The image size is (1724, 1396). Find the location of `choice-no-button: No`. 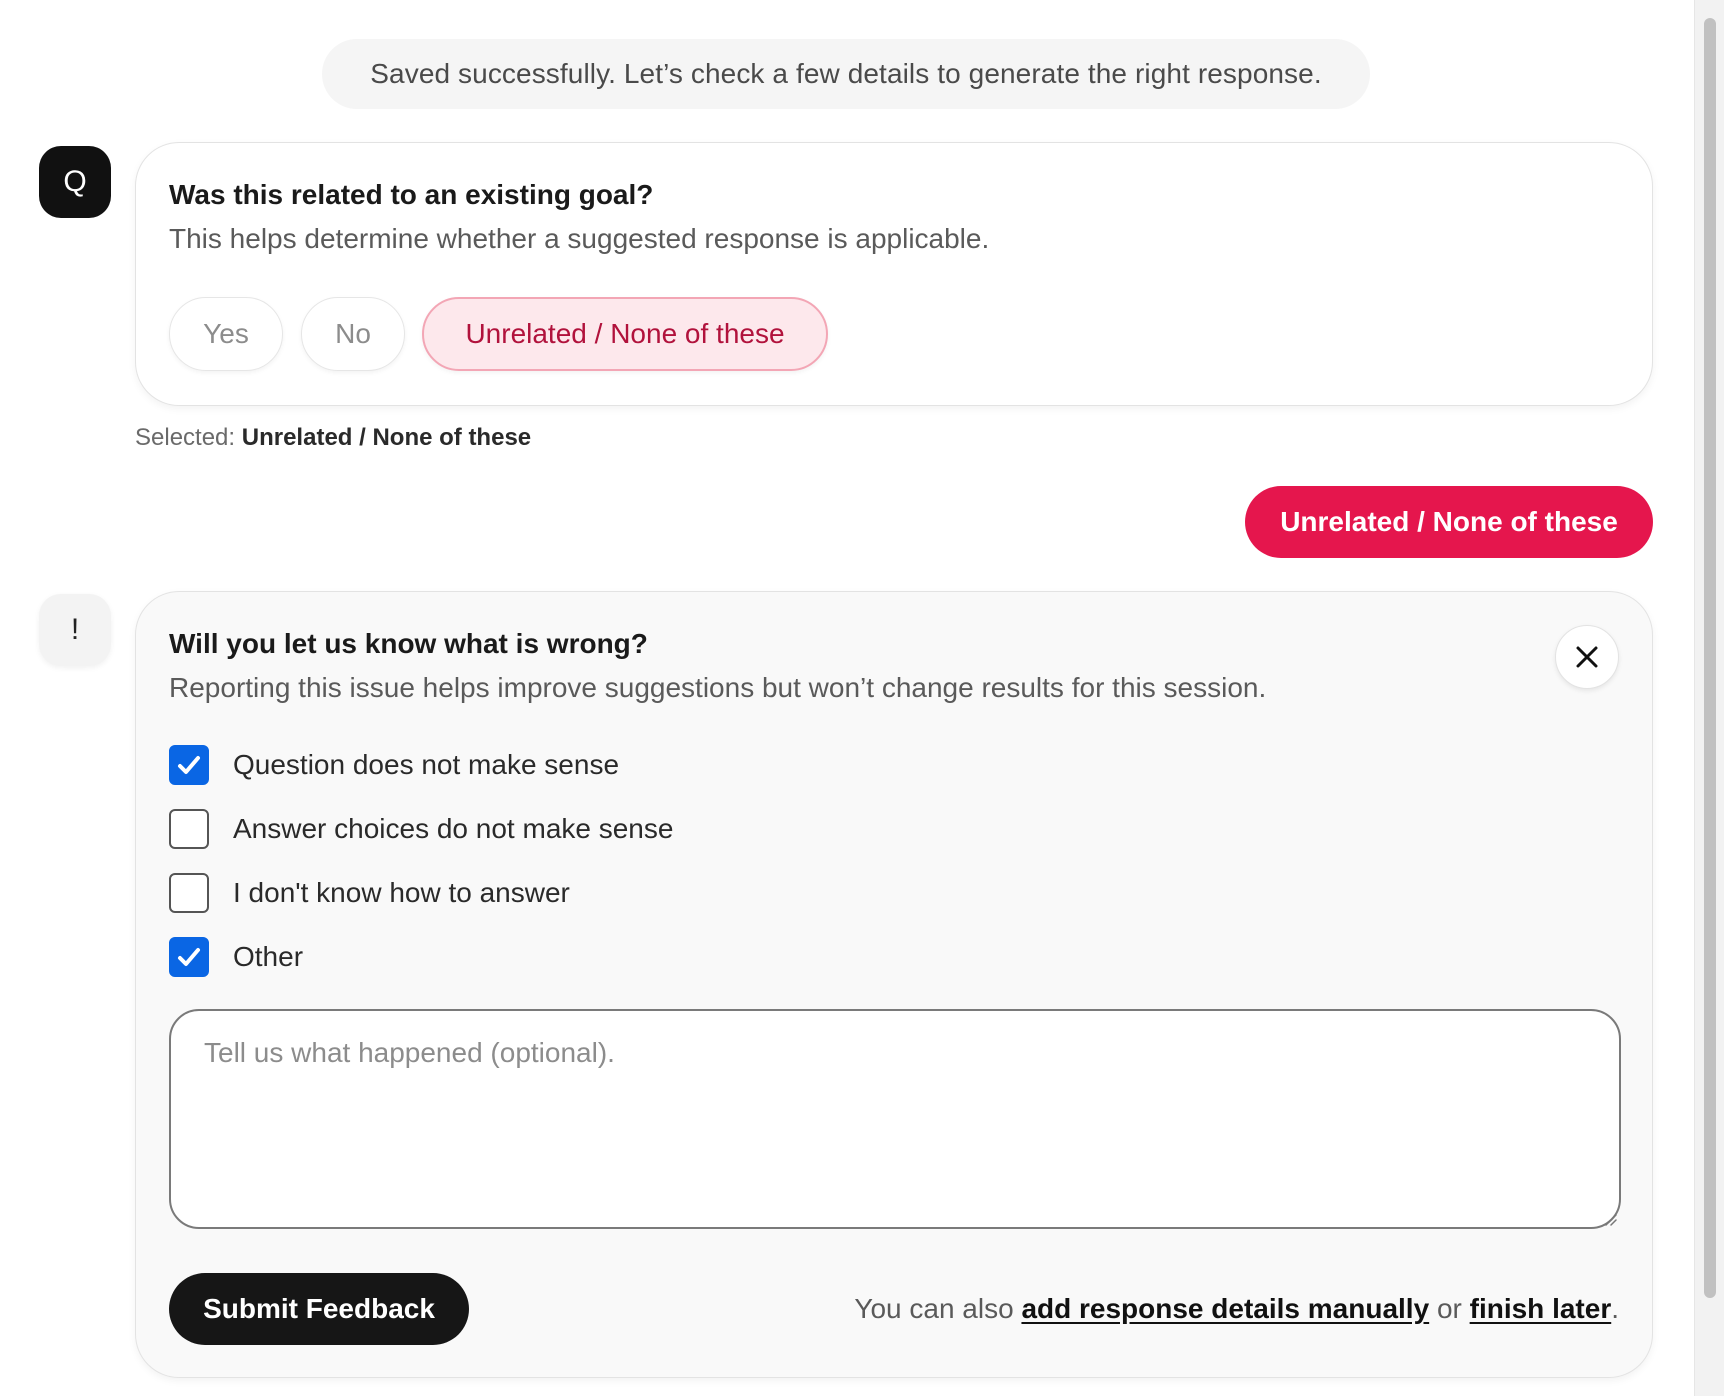

choice-no-button: No is located at coordinates (353, 334).